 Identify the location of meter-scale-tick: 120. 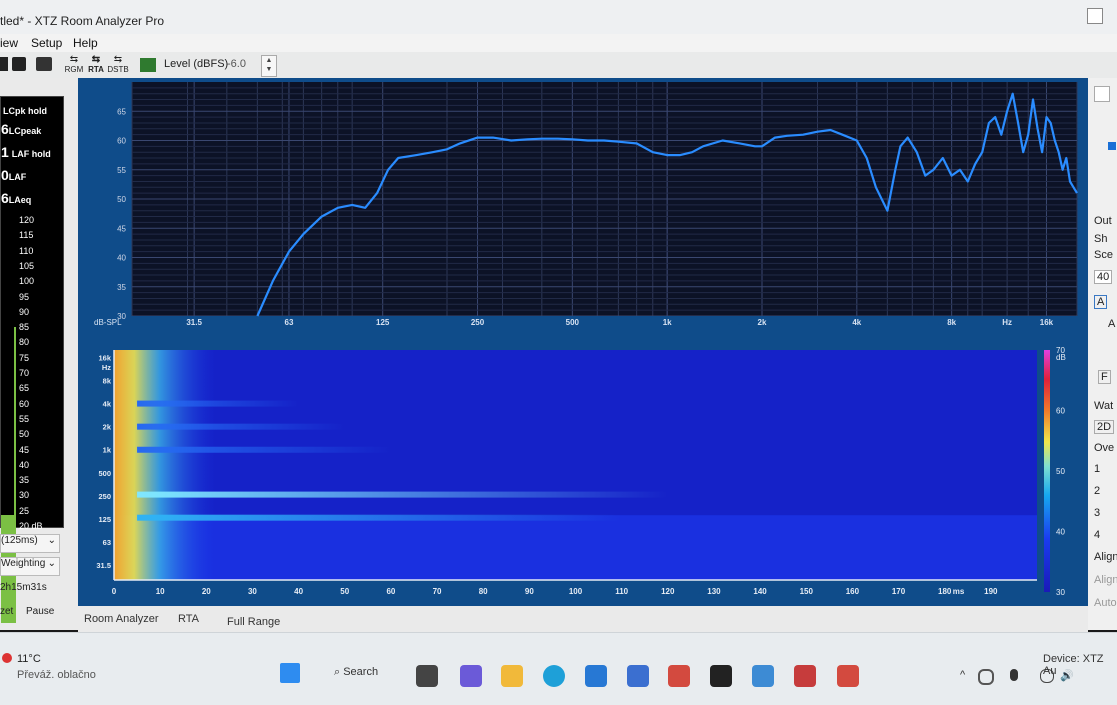
(27, 220).